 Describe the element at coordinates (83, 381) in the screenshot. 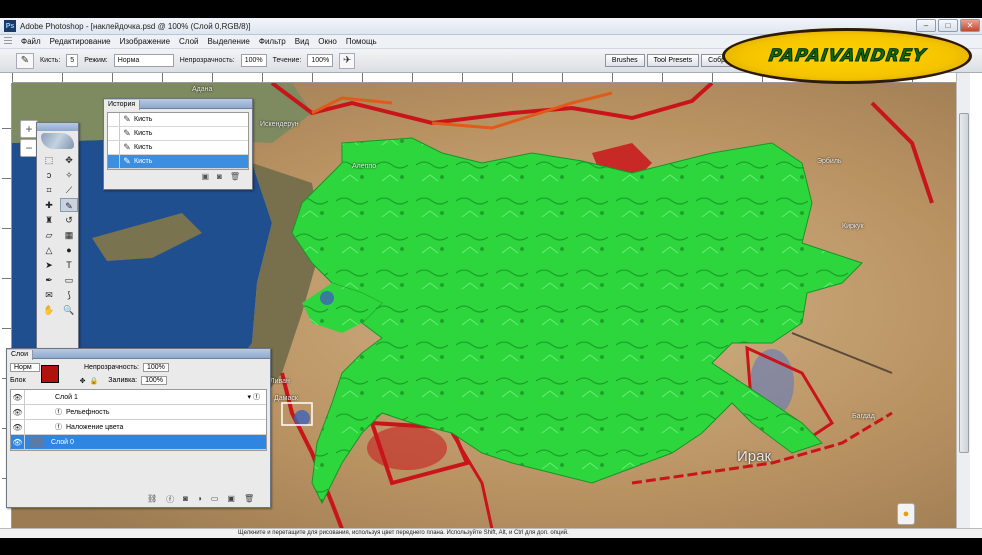

I see `lock-position-icon: ✥` at that location.